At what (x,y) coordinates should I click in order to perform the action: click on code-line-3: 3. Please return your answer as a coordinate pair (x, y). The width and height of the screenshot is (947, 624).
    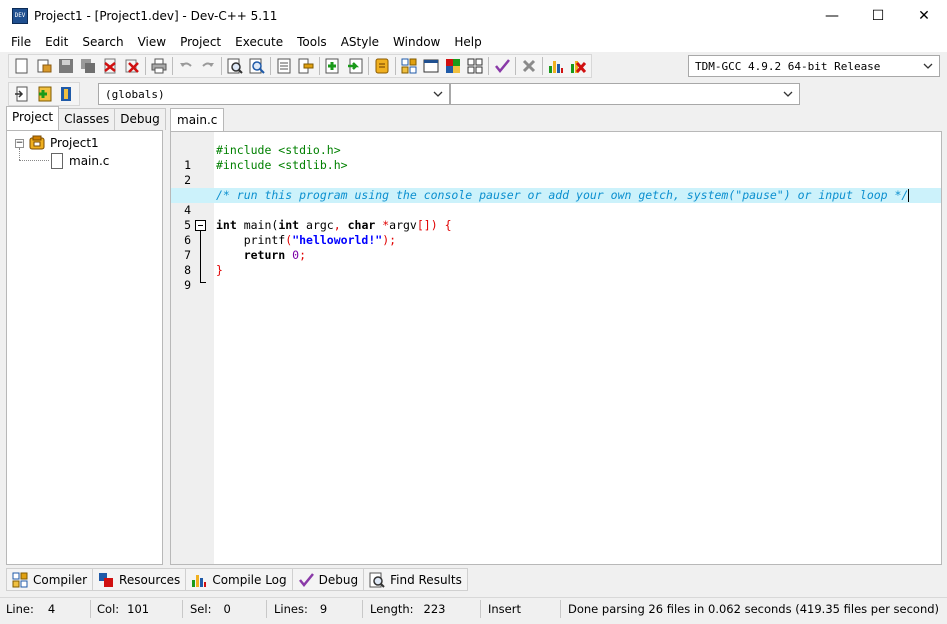
    Looking at the image, I should click on (556, 187).